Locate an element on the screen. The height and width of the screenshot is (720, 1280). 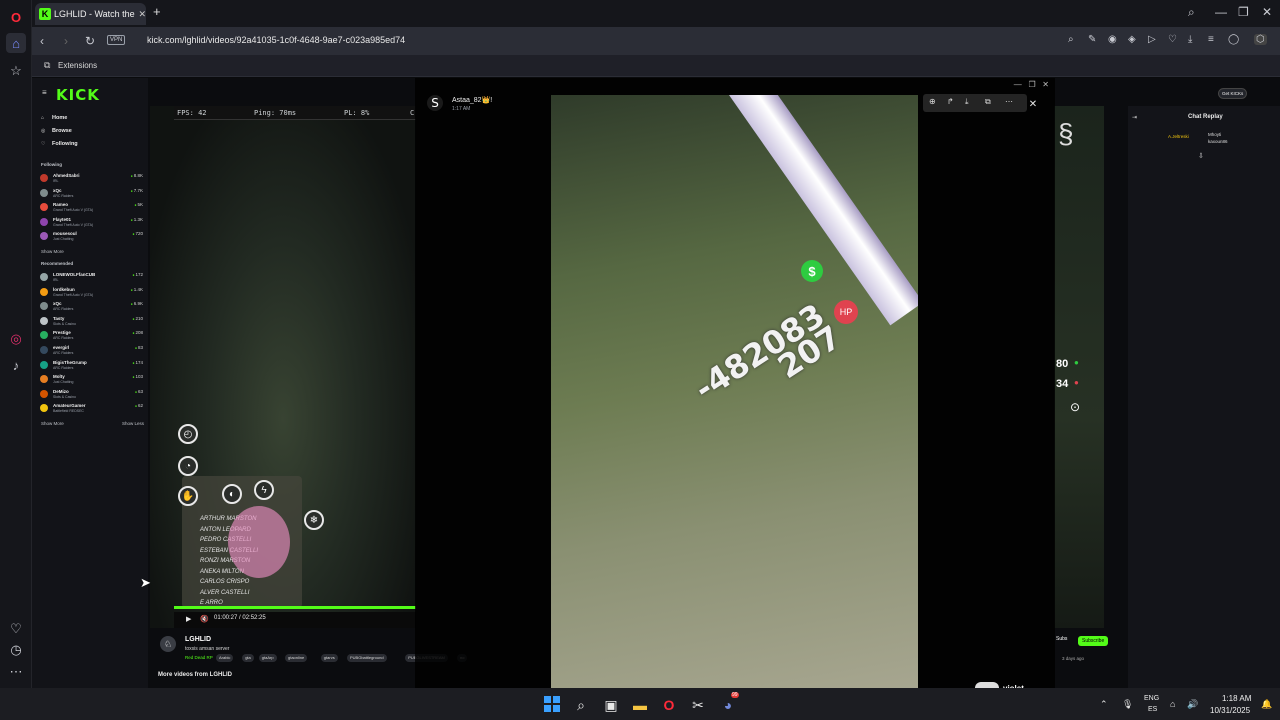
clock-time: 1:18 AM is located at coordinates (1236, 698).